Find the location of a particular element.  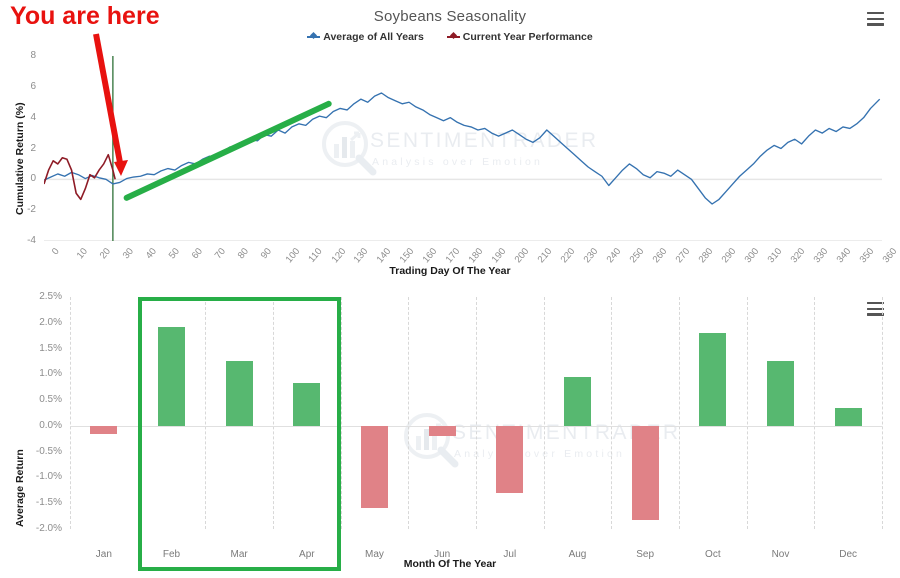

top-chart-menu-button is located at coordinates (875, 19).